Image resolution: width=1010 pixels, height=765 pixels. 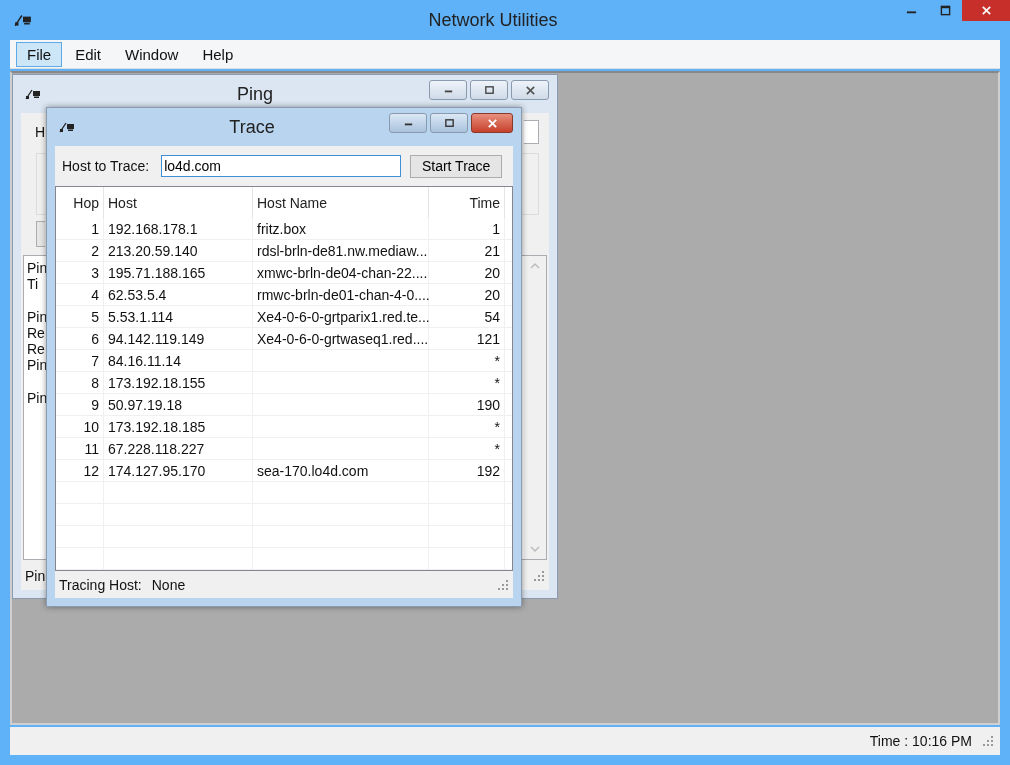 What do you see at coordinates (152, 54) in the screenshot?
I see `menu-item: Window` at bounding box center [152, 54].